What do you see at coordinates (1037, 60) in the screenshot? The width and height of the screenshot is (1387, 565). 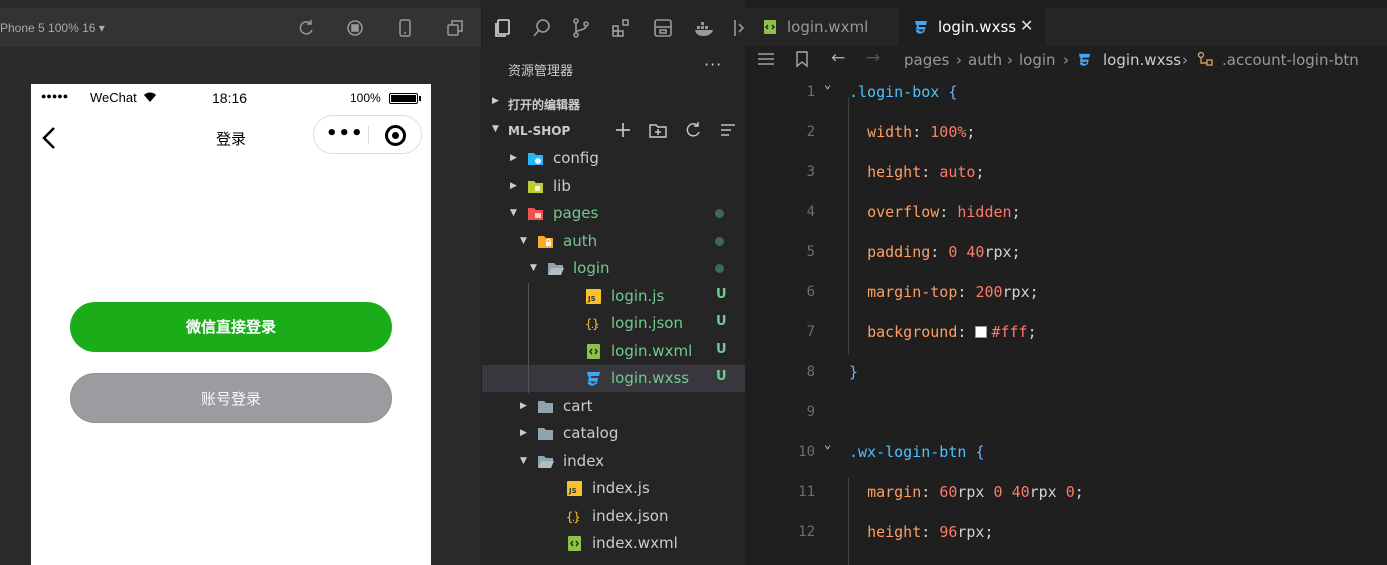 I see `crumb-login: login` at bounding box center [1037, 60].